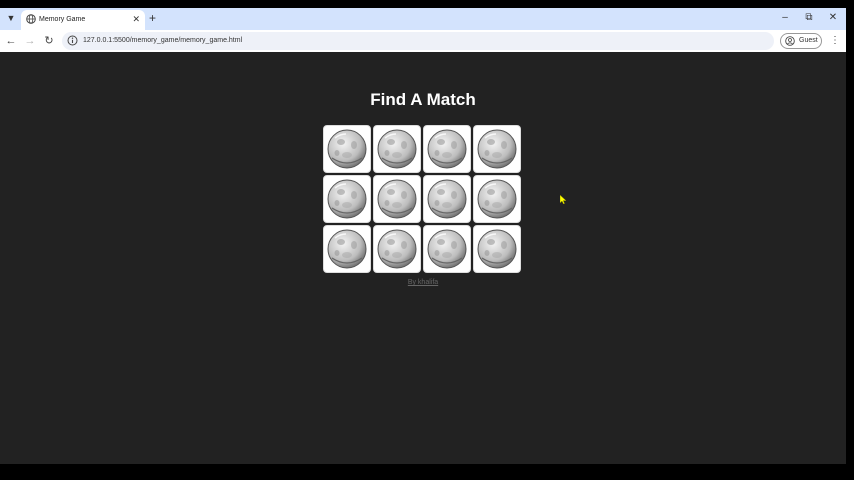  What do you see at coordinates (785, 18) in the screenshot?
I see `minimize-icon: –` at bounding box center [785, 18].